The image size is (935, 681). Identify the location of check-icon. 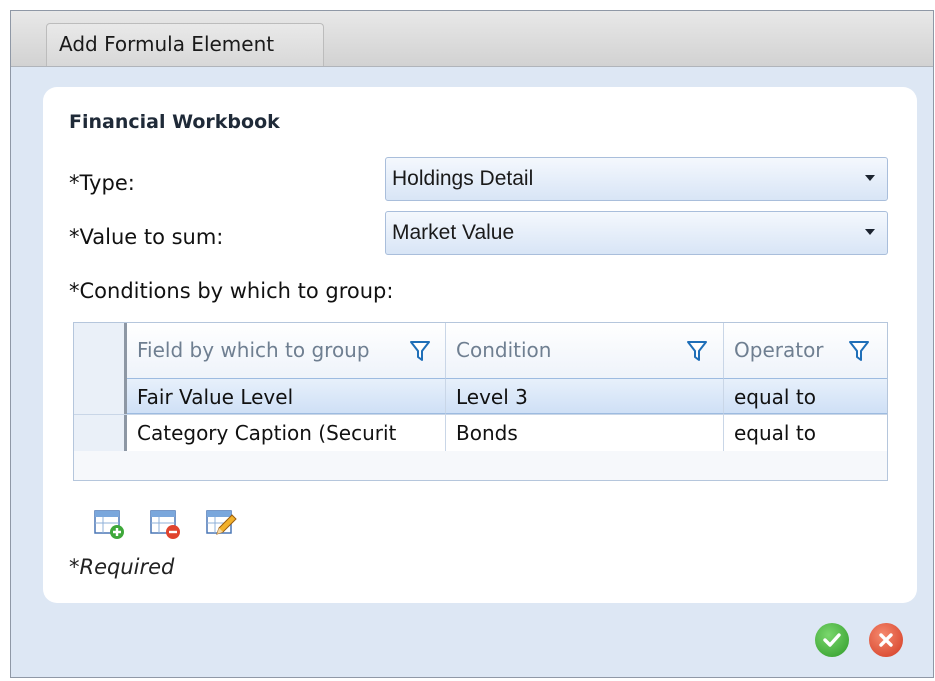
(832, 640).